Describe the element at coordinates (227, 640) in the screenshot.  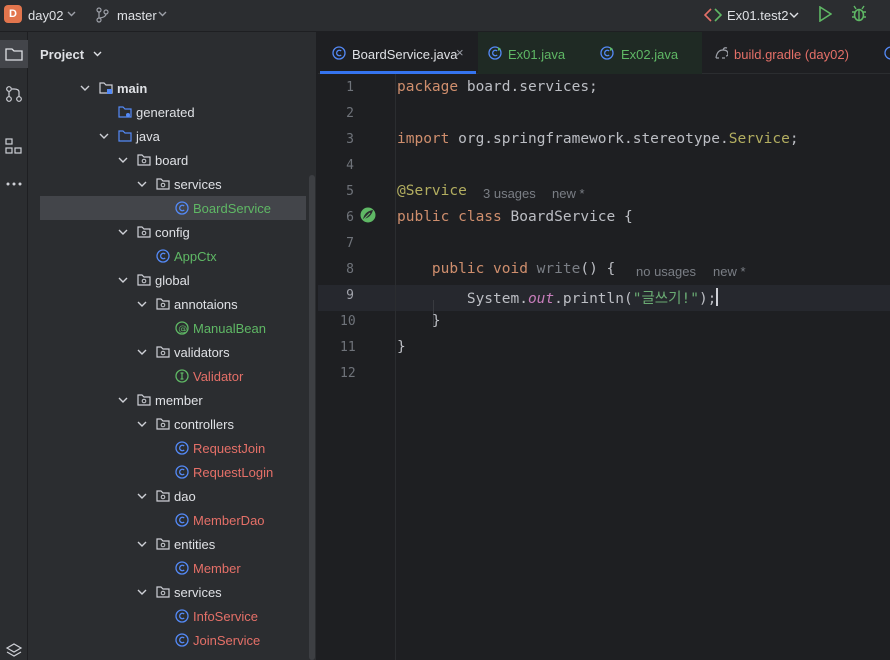
I see `tree-item-label: JoinService` at that location.